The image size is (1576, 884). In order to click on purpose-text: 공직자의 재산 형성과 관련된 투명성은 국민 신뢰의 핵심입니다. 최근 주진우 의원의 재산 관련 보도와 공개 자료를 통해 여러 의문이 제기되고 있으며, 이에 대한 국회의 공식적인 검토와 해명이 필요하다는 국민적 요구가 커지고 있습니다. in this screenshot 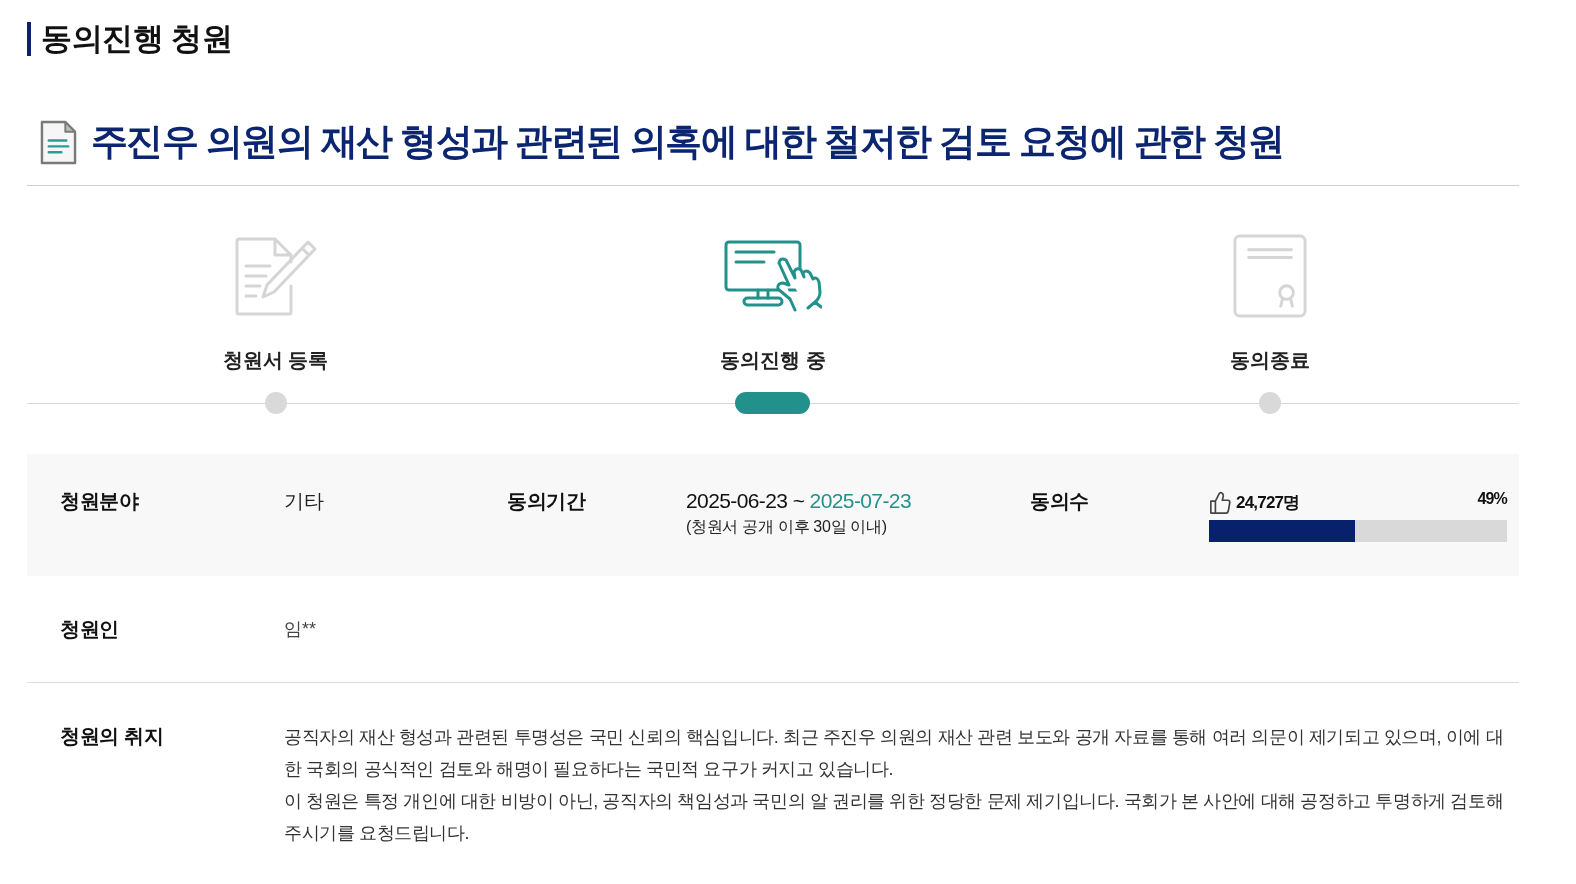, I will do `click(894, 753)`.